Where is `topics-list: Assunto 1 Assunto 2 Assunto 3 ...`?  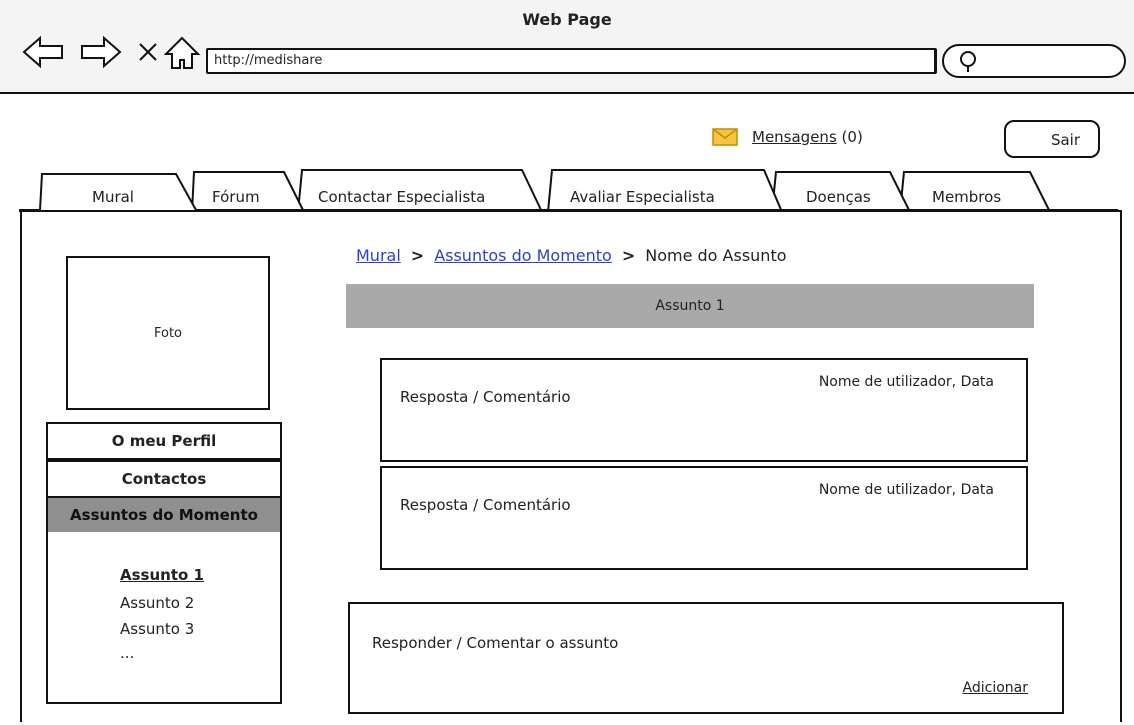 topics-list: Assunto 1 Assunto 2 Assunto 3 ... is located at coordinates (164, 618).